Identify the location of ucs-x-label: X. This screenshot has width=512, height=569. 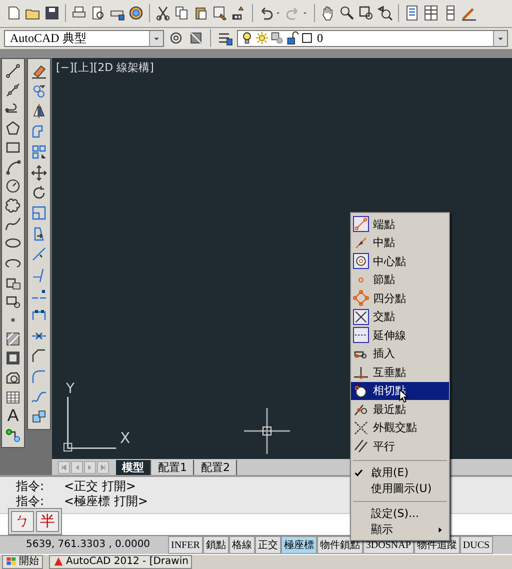
(125, 438).